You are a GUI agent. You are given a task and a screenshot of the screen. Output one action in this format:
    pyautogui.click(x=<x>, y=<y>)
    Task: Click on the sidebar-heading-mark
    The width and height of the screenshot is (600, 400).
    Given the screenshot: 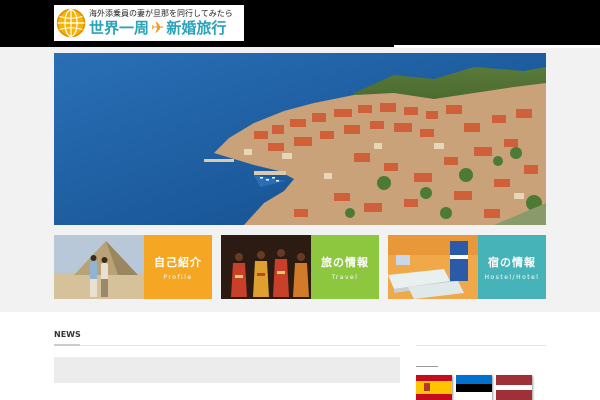 What is the action you would take?
    pyautogui.click(x=427, y=366)
    